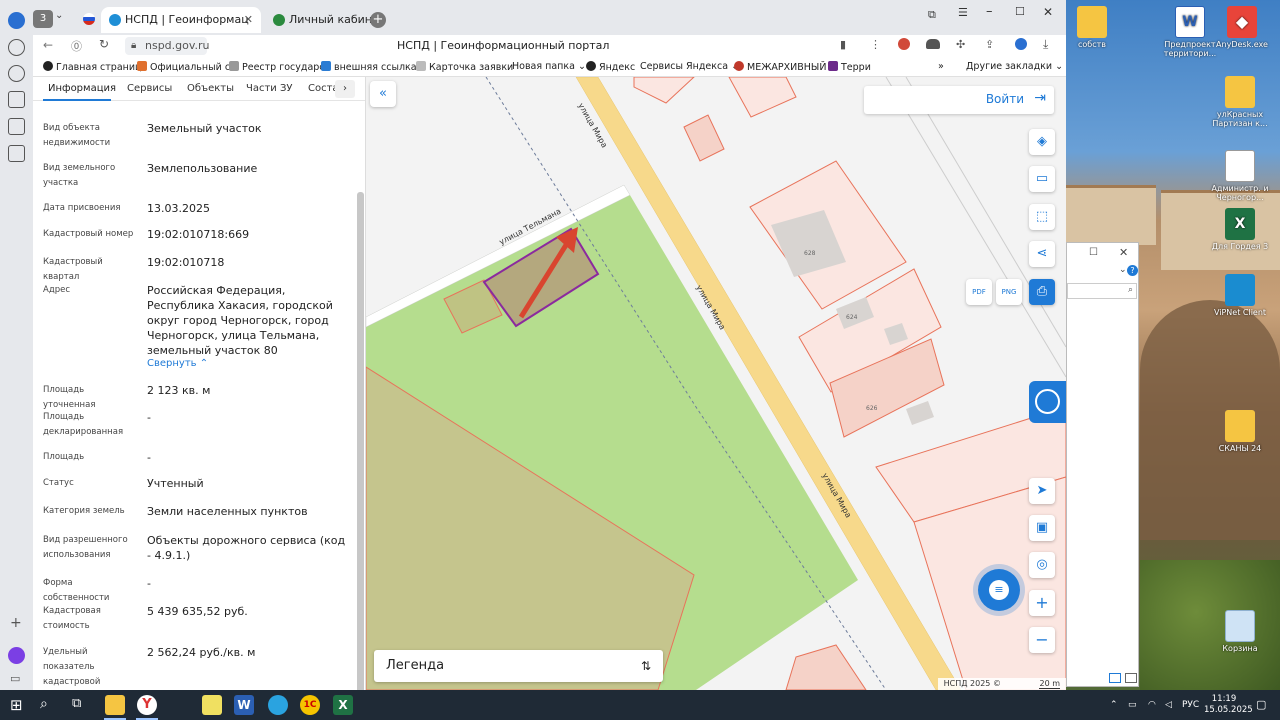  What do you see at coordinates (999, 590) in the screenshot?
I see `chat-button: ≡` at bounding box center [999, 590].